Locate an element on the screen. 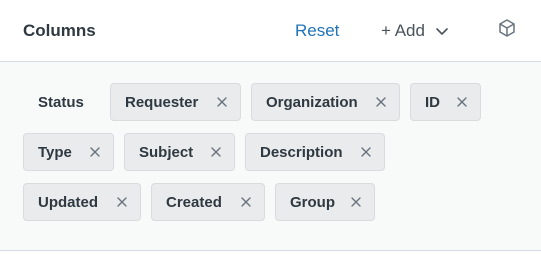 This screenshot has height=254, width=541. column-chip-requester: Requester is located at coordinates (175, 102).